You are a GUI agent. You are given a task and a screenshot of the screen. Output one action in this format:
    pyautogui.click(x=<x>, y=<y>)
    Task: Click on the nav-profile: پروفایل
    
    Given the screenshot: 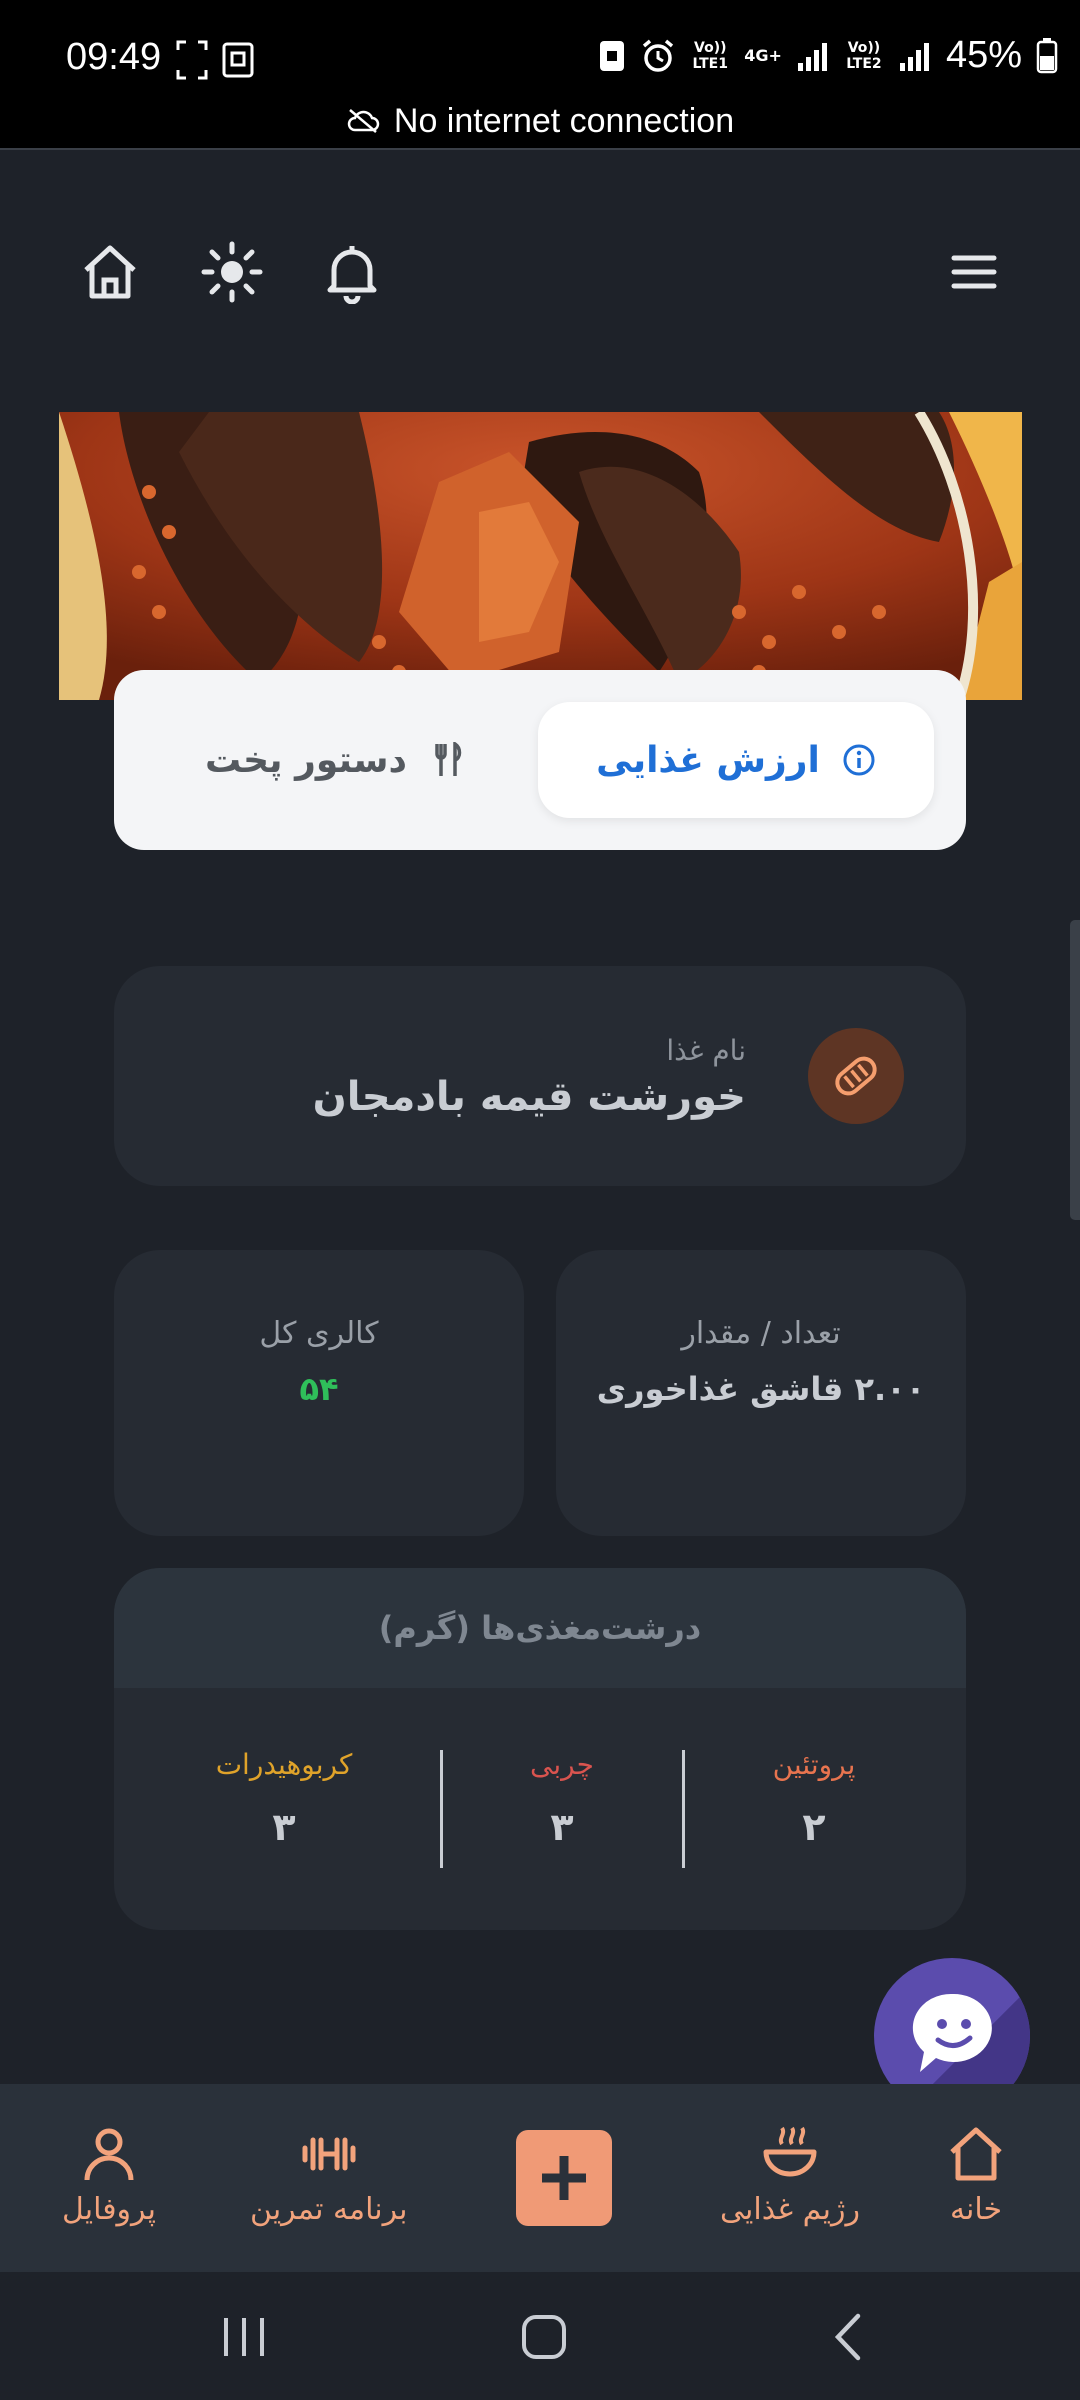 What is the action you would take?
    pyautogui.click(x=109, y=2175)
    